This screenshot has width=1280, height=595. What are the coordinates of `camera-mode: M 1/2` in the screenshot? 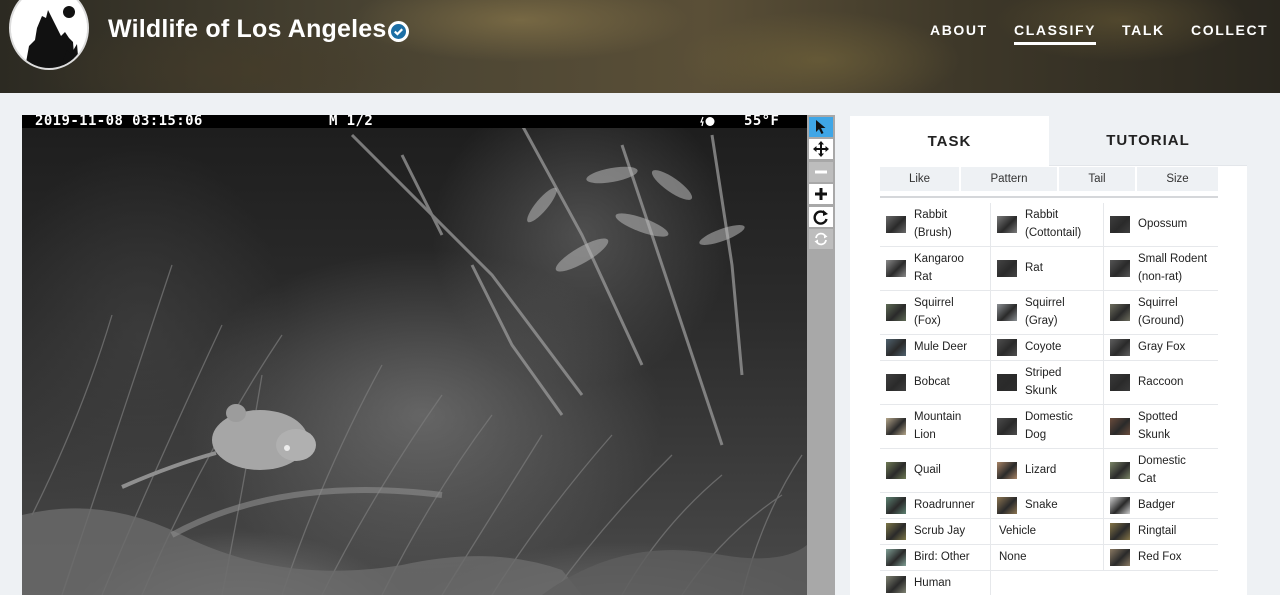 It's located at (351, 122).